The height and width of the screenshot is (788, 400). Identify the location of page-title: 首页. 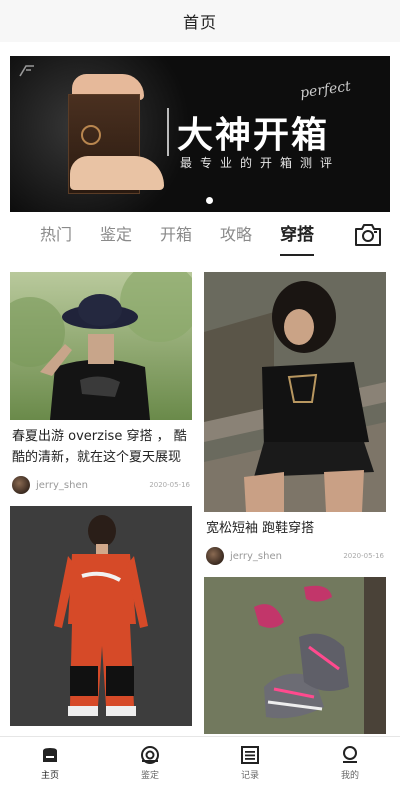
(199, 22).